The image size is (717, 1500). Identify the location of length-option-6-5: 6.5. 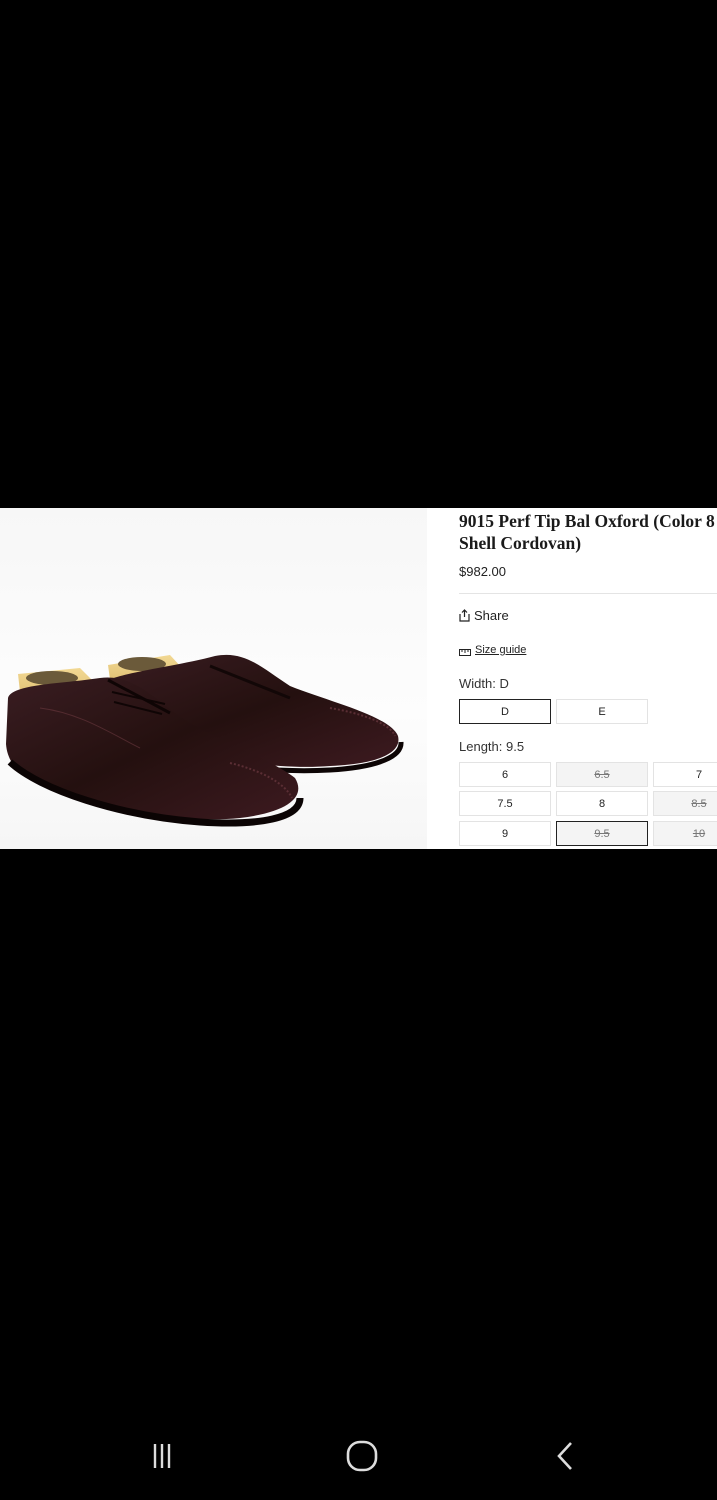
(602, 774).